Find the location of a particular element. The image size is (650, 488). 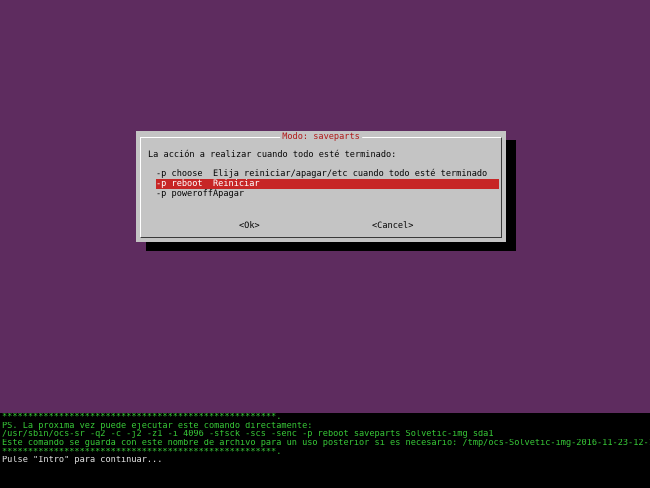

menu-item-label: Reiniciar is located at coordinates (236, 184).